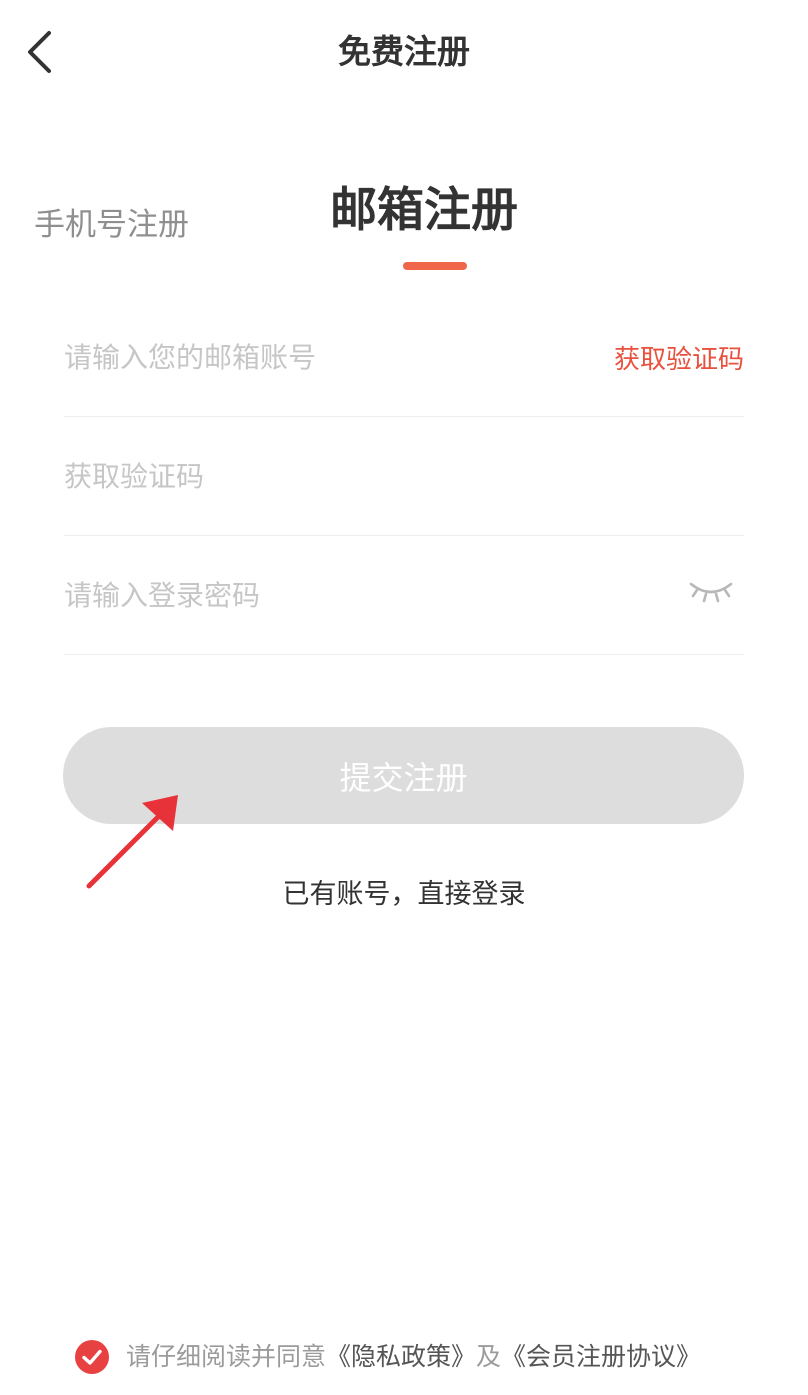 The width and height of the screenshot is (808, 1395). What do you see at coordinates (404, 895) in the screenshot?
I see `login-link: 已有账号，直接登录` at bounding box center [404, 895].